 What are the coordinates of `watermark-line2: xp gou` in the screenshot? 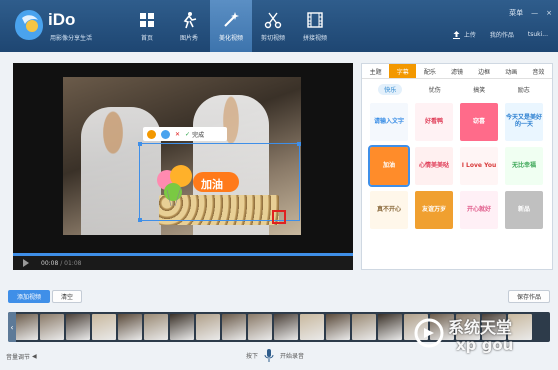 It's located at (485, 345).